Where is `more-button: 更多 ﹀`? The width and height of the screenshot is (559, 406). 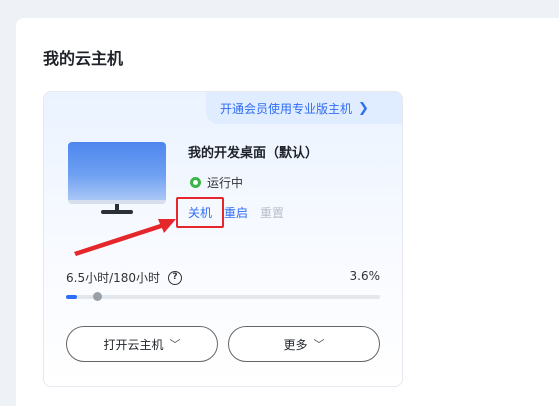
more-button: 更多 ﹀ is located at coordinates (304, 344).